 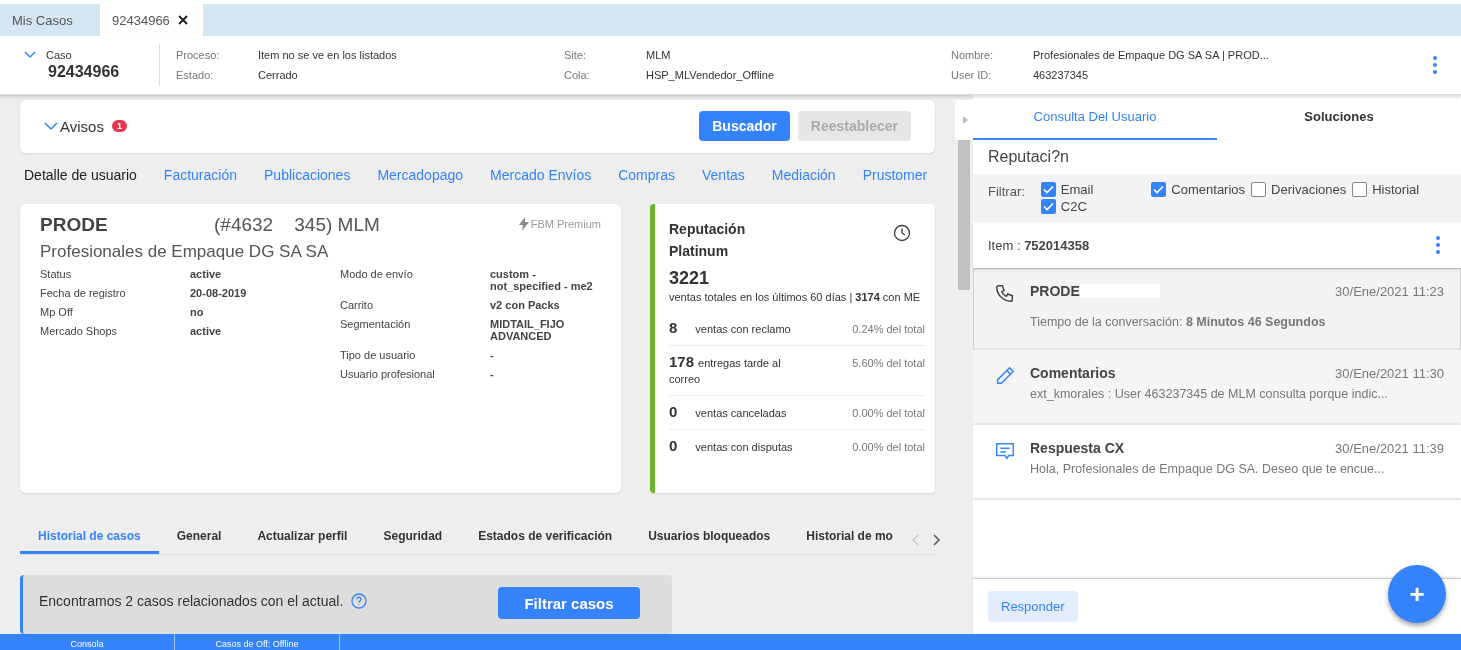 I want to click on message-date: 30/Ene/2021 11:39, so click(x=1389, y=448).